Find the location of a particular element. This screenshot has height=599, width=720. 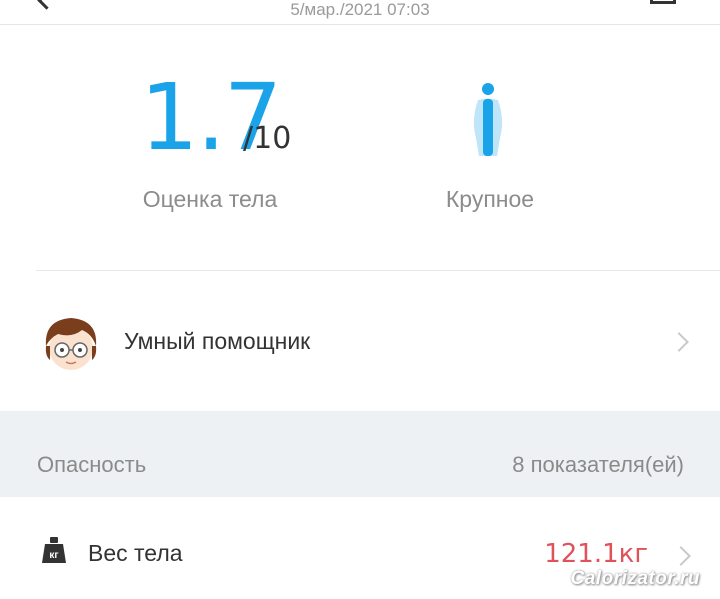

metric-label: Вес тела is located at coordinates (135, 553).